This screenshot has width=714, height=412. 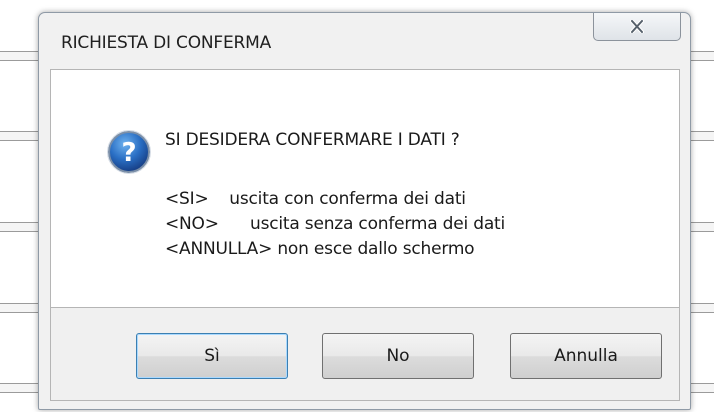 What do you see at coordinates (586, 356) in the screenshot?
I see `cancel-button: Annulla` at bounding box center [586, 356].